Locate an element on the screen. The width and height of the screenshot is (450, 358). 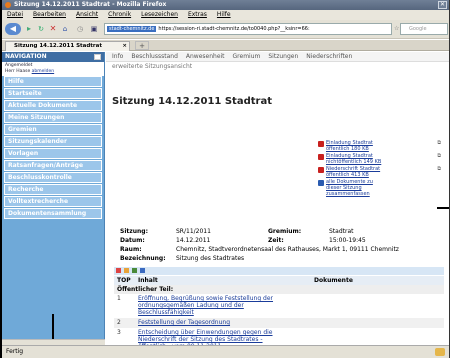
datum-label: Datum: is located at coordinates (132, 240).